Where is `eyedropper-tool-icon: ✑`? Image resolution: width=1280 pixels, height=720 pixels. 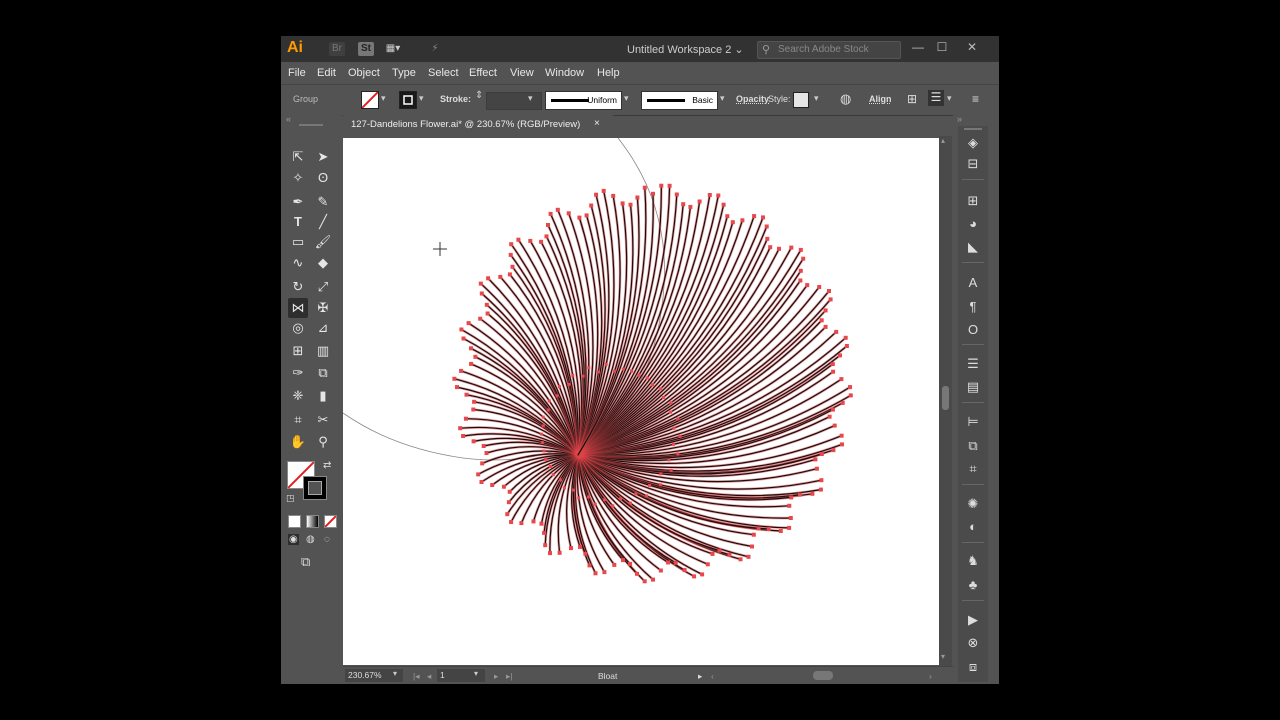
eyedropper-tool-icon: ✑ is located at coordinates (298, 373).